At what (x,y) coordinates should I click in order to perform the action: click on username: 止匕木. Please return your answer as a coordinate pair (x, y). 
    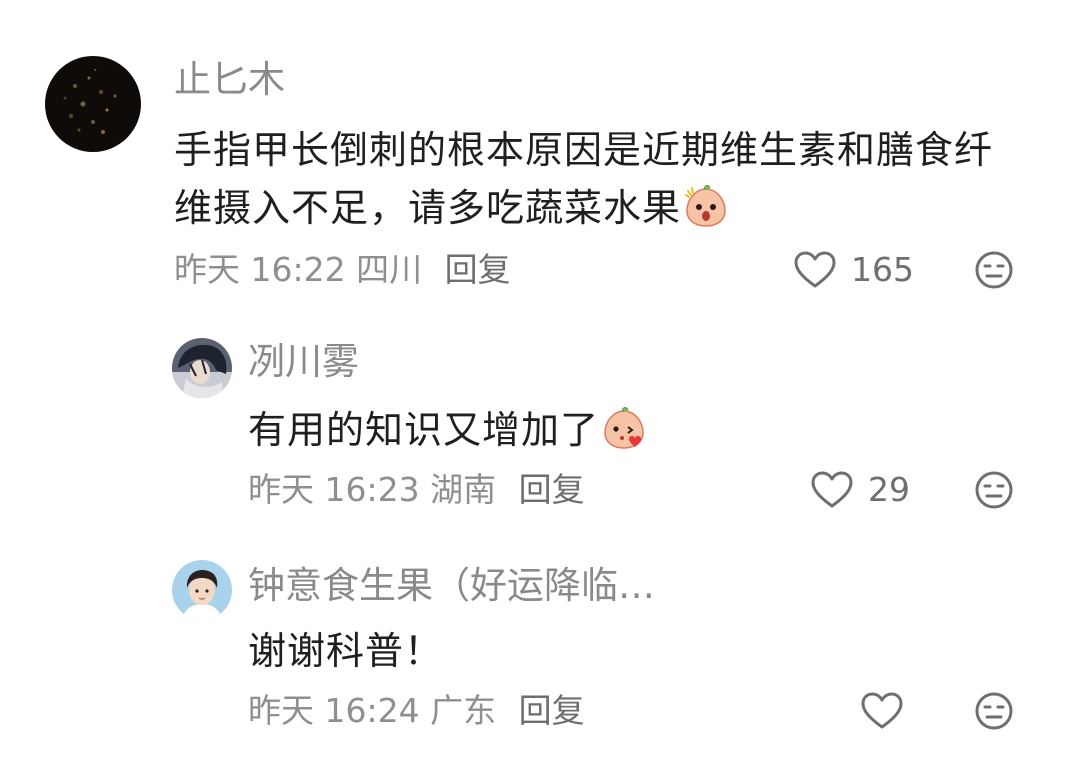
    Looking at the image, I should click on (229, 80).